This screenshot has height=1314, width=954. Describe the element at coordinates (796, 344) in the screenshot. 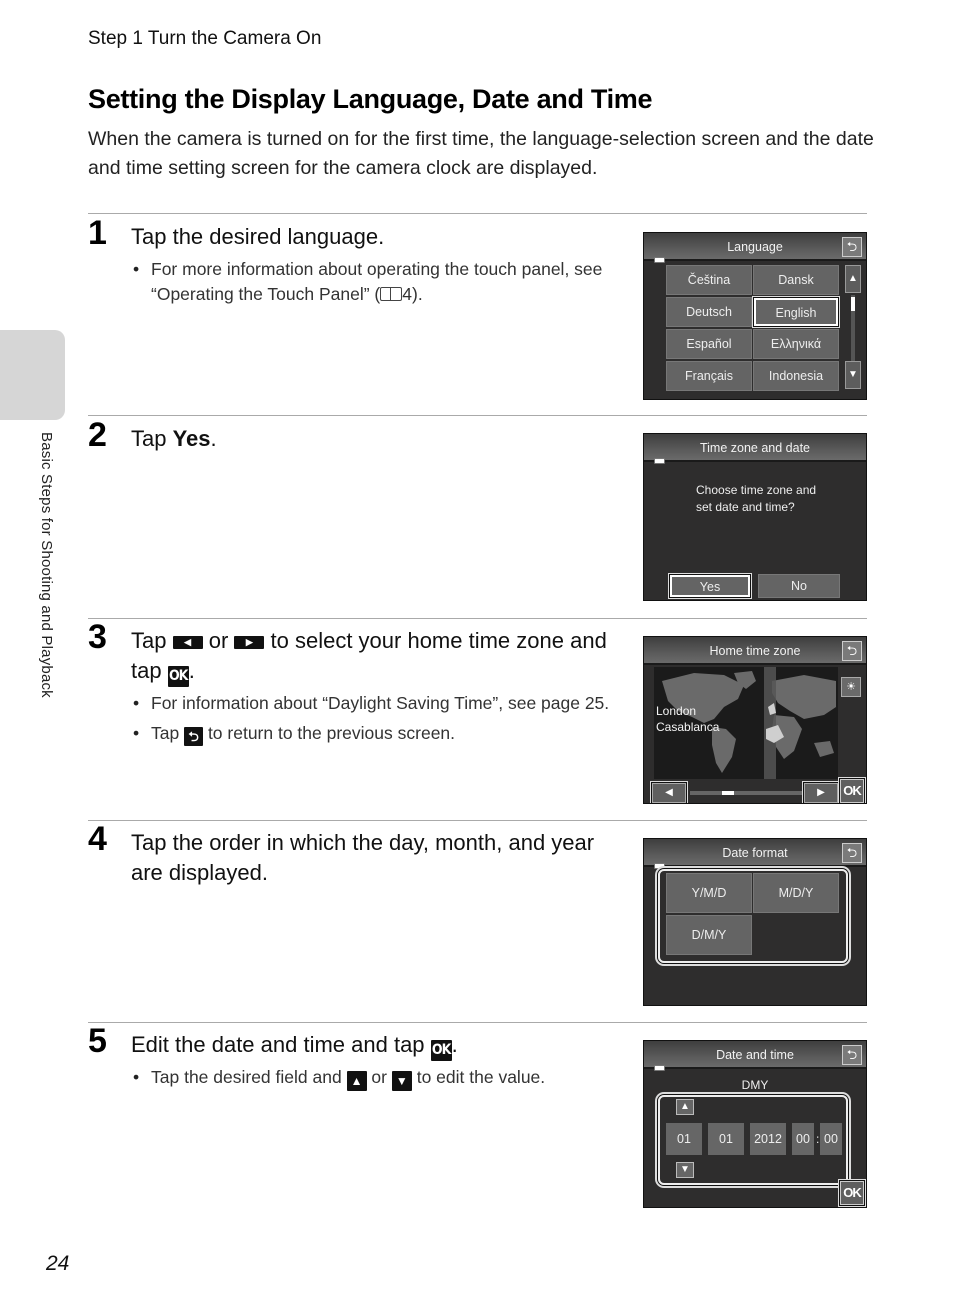

I see `language-option: Ελληνικά` at that location.